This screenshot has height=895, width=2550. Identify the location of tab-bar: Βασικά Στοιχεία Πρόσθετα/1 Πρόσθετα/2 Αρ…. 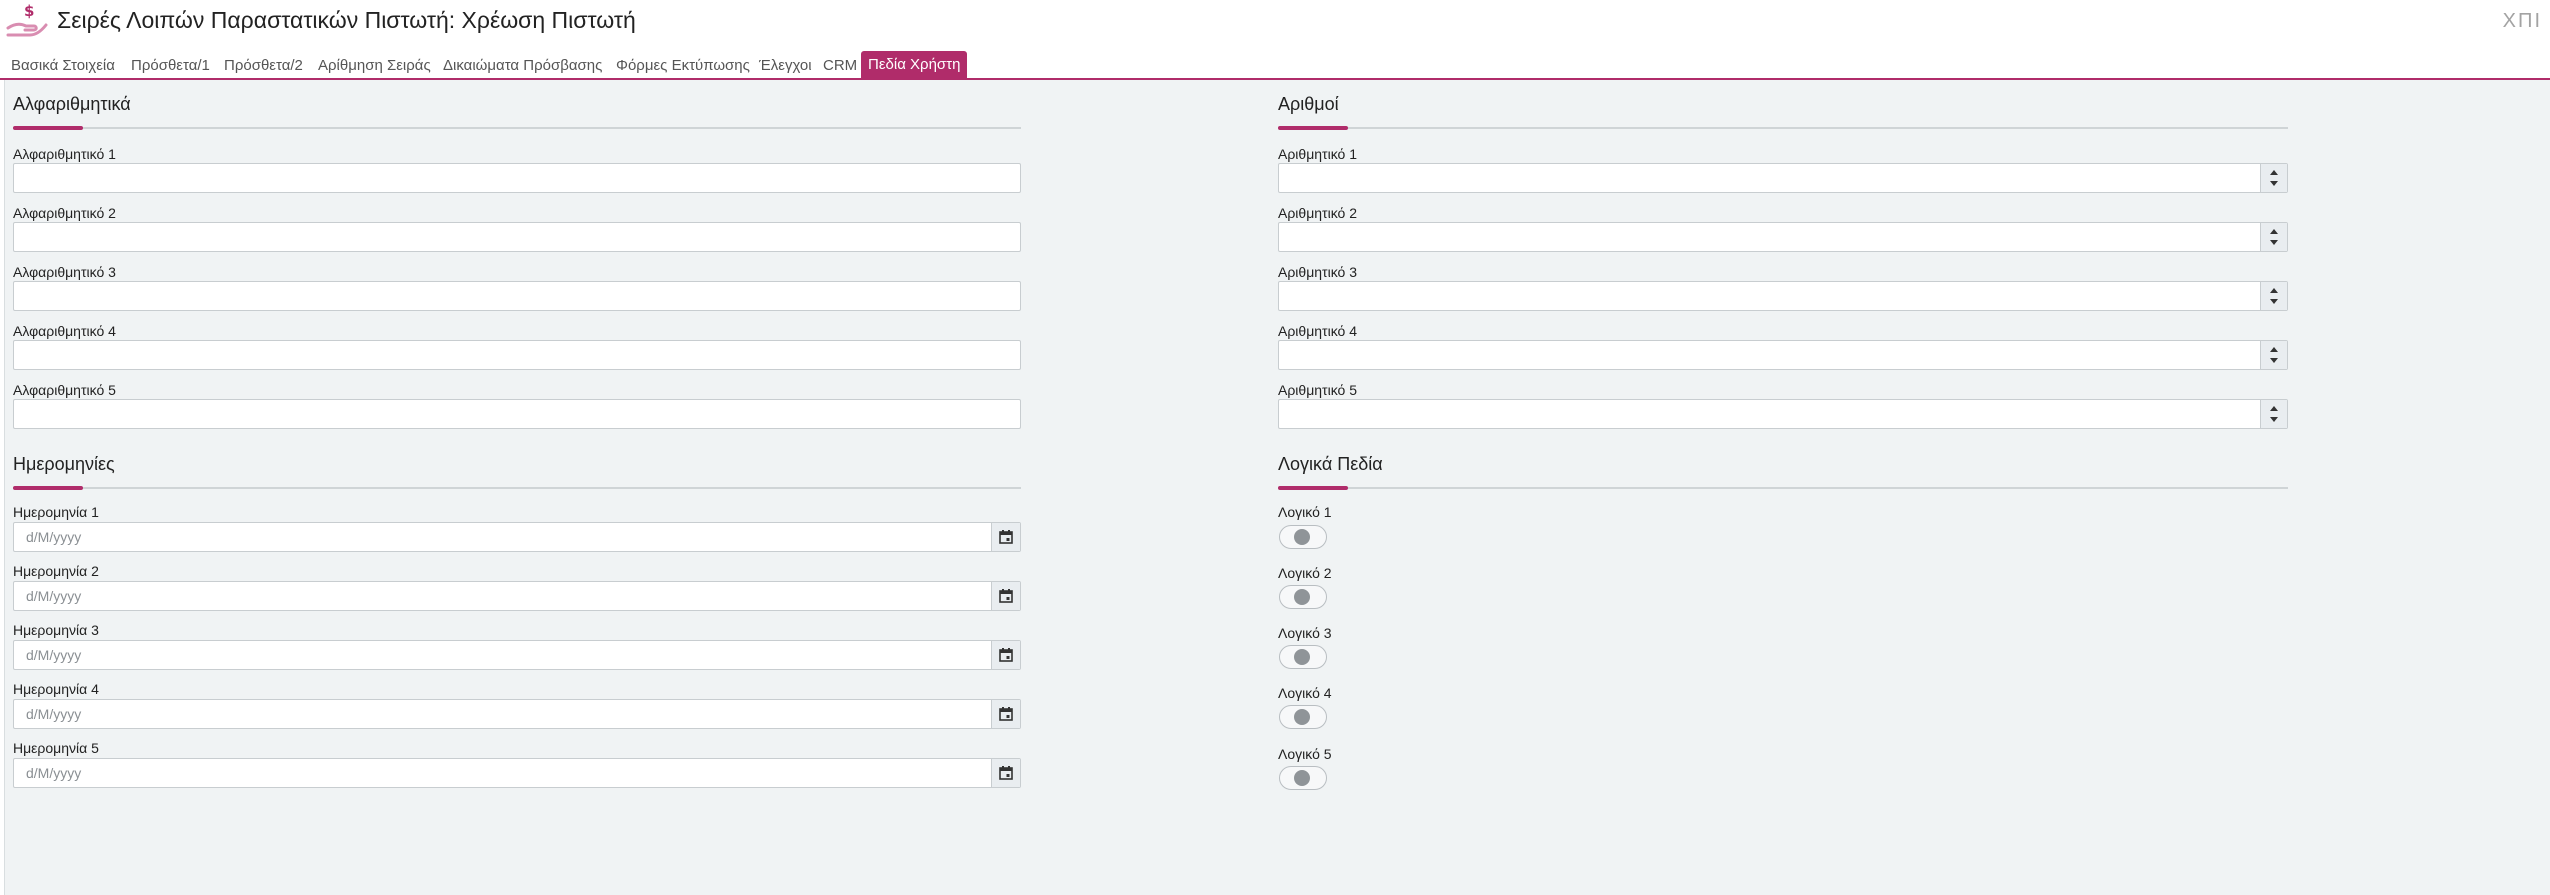
(1275, 65).